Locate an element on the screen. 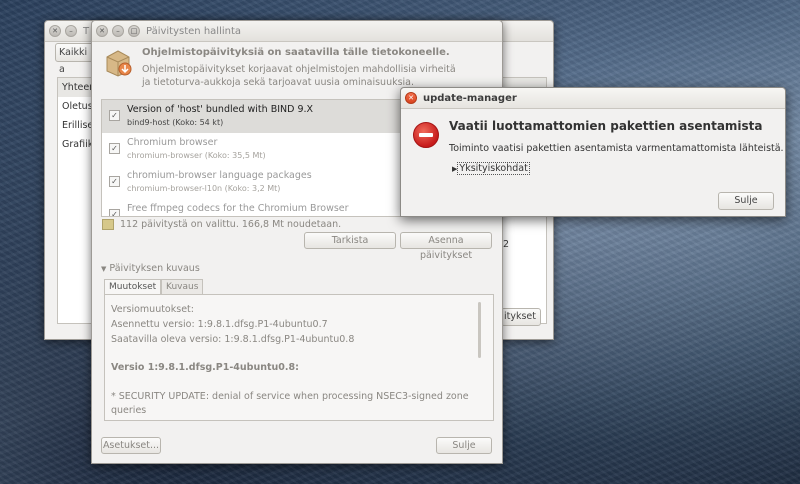 The image size is (800, 484). description-expander: ▼ Päivityksen kuvaus is located at coordinates (150, 268).